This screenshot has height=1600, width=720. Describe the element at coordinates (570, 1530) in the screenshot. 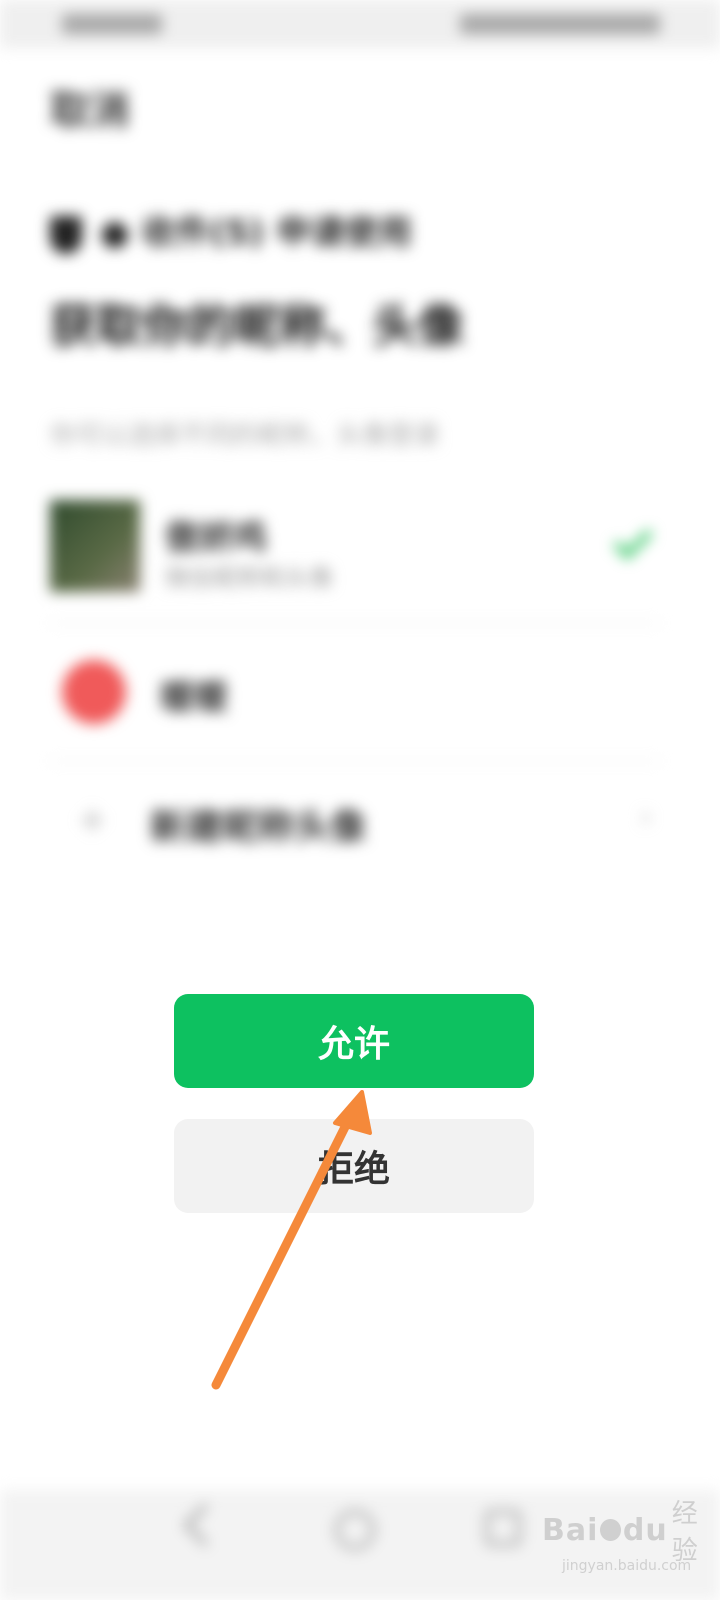

I see `watermark-logo: Bai` at that location.